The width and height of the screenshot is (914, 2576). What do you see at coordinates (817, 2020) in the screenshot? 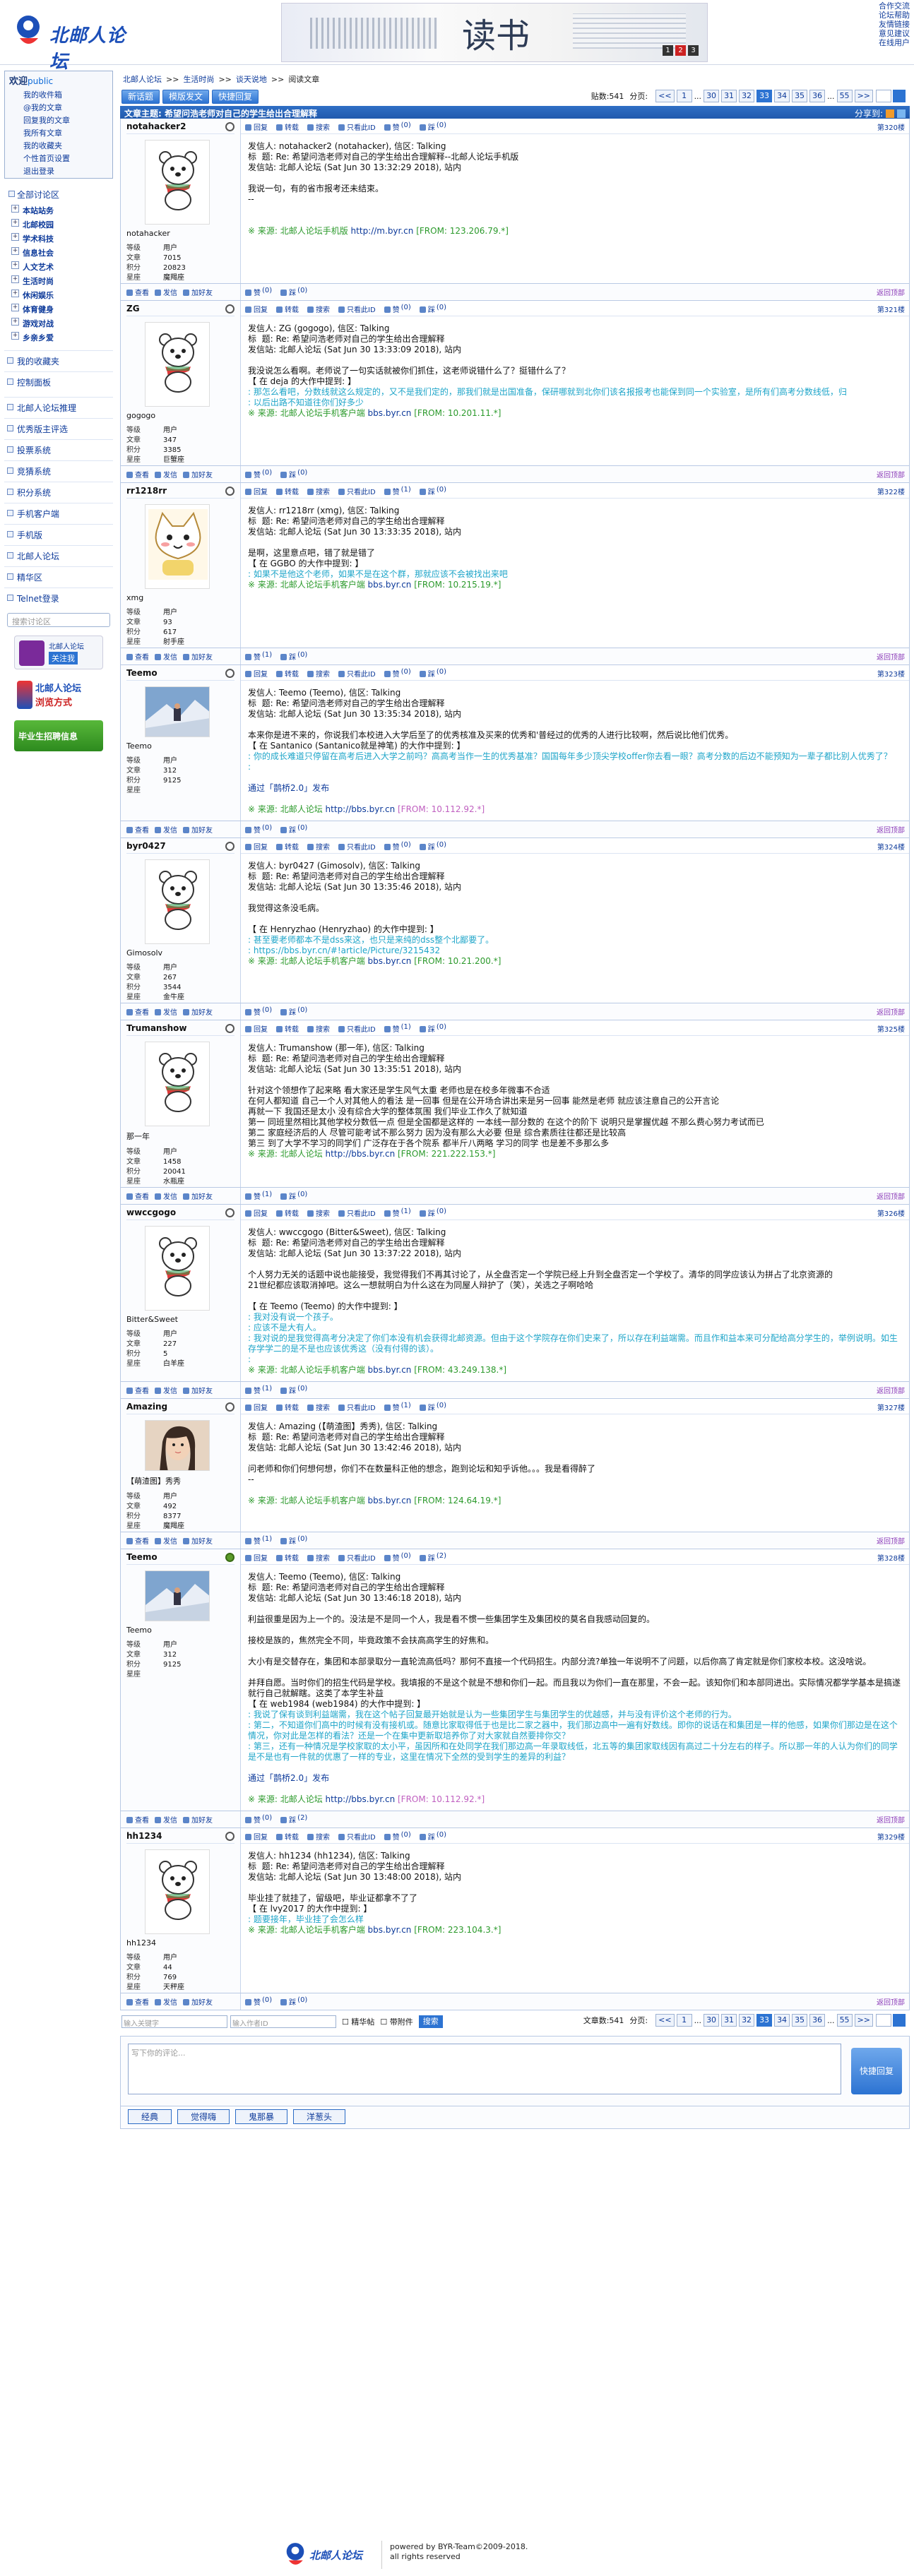
I see `pager-page: 36` at bounding box center [817, 2020].